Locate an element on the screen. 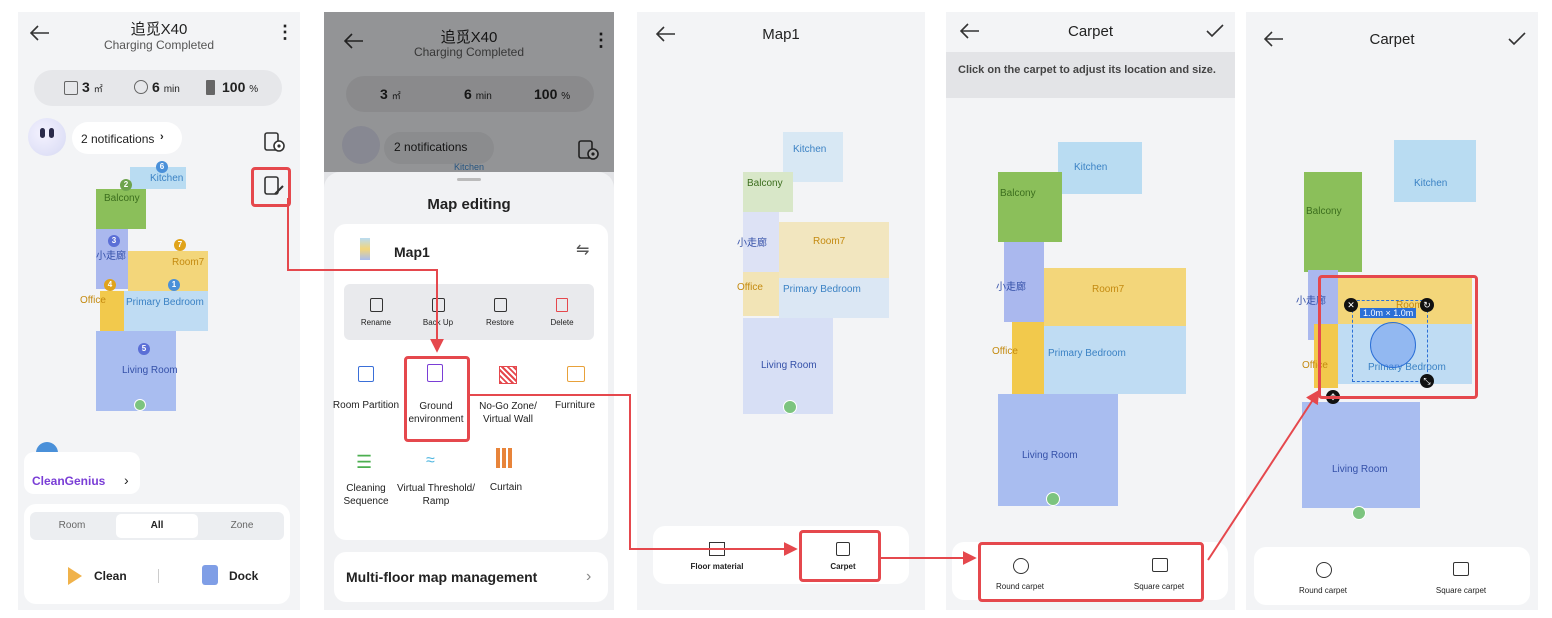  arrow-options-to-selection is located at coordinates (1263, 475).